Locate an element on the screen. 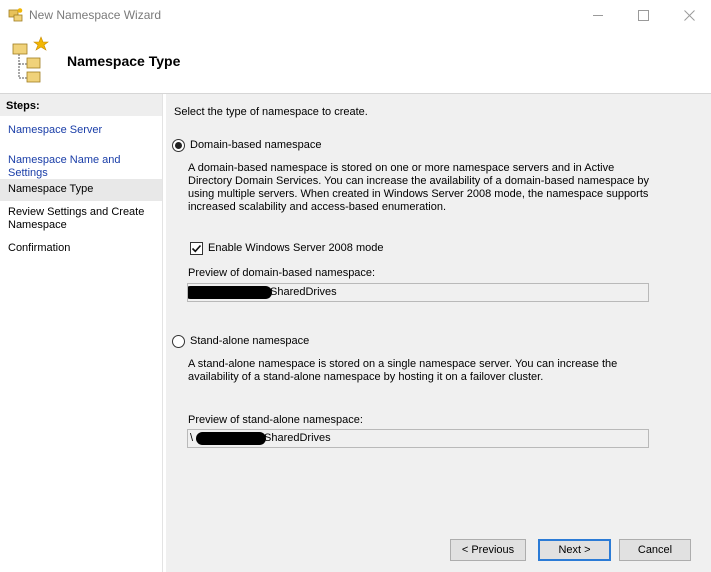 Image resolution: width=711 pixels, height=572 pixels. cancel-button: Cancel is located at coordinates (655, 550).